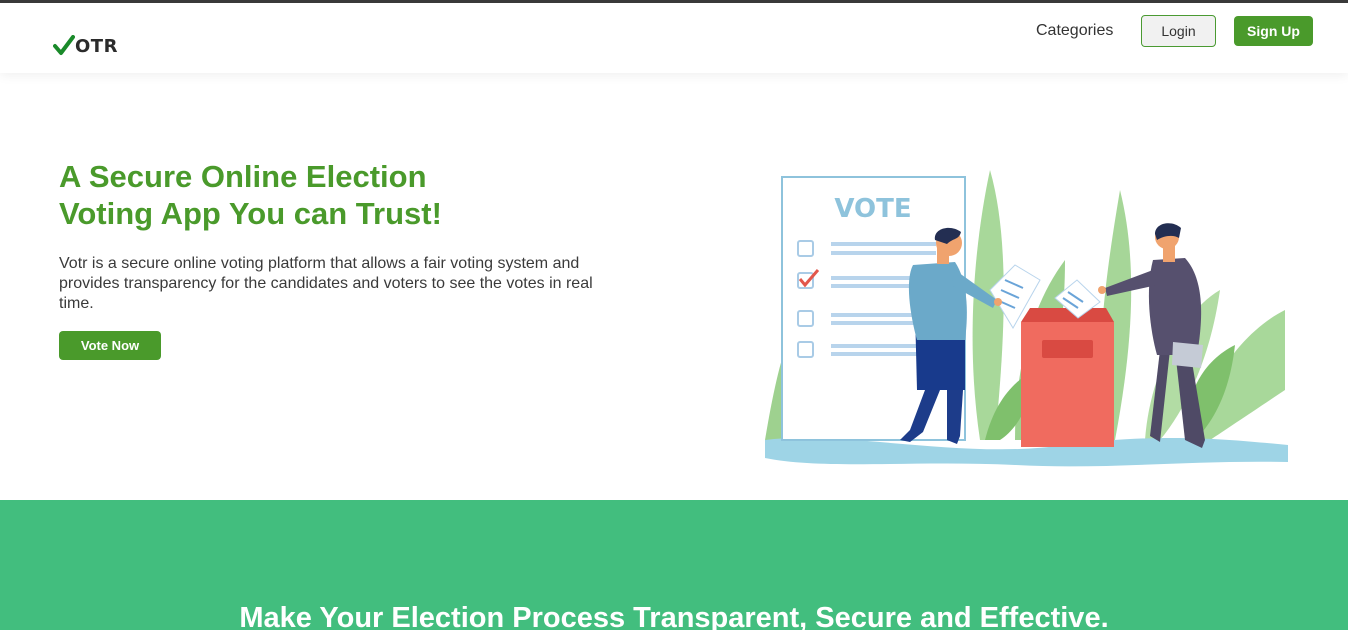 The height and width of the screenshot is (635, 1348). What do you see at coordinates (1067, 377) in the screenshot?
I see `ballot-box` at bounding box center [1067, 377].